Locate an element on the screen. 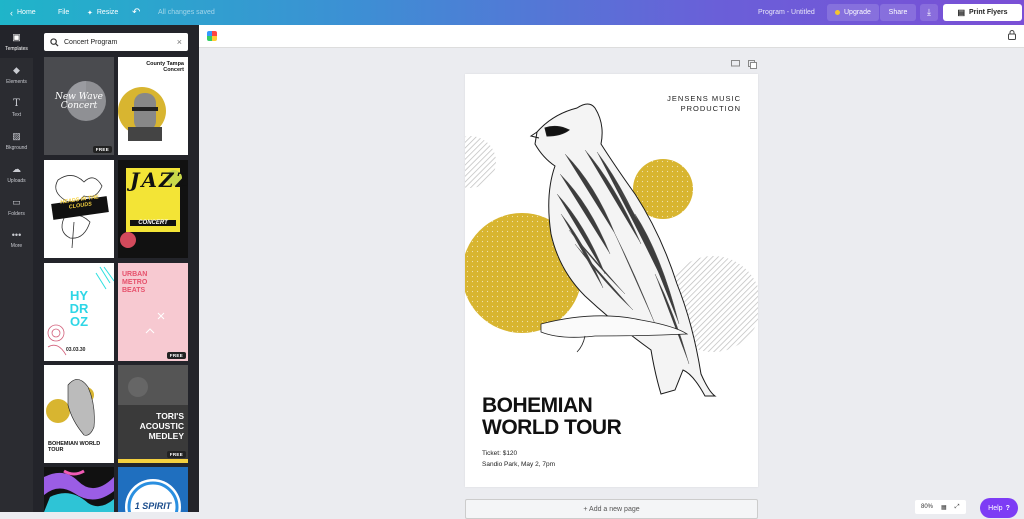 The height and width of the screenshot is (519, 1024). poster-title-line-2: WORLD TOUR is located at coordinates (552, 427).